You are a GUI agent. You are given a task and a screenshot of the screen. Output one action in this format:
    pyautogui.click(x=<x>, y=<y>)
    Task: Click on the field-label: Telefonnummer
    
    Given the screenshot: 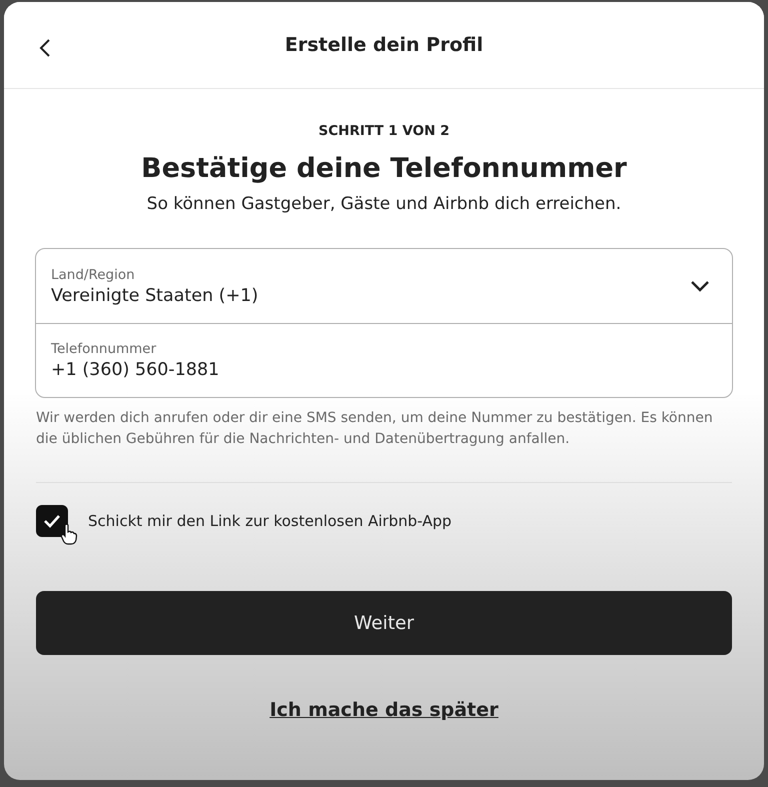 What is the action you would take?
    pyautogui.click(x=104, y=349)
    